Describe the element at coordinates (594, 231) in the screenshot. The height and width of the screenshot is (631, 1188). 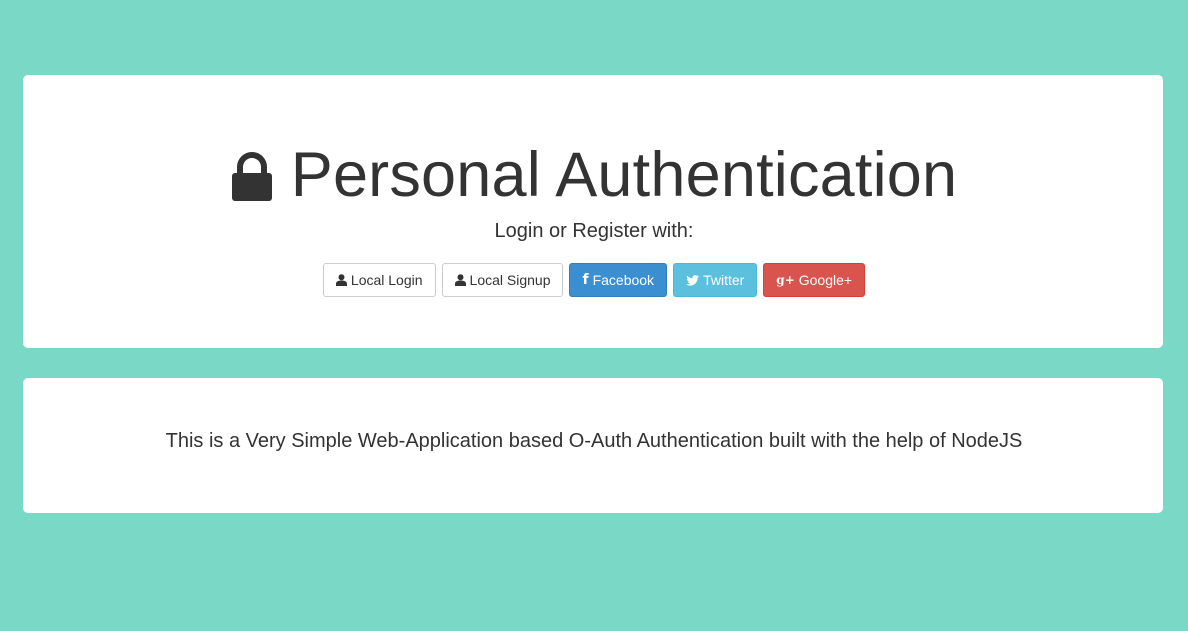
I see `login-subtitle: Login or Register with:` at that location.